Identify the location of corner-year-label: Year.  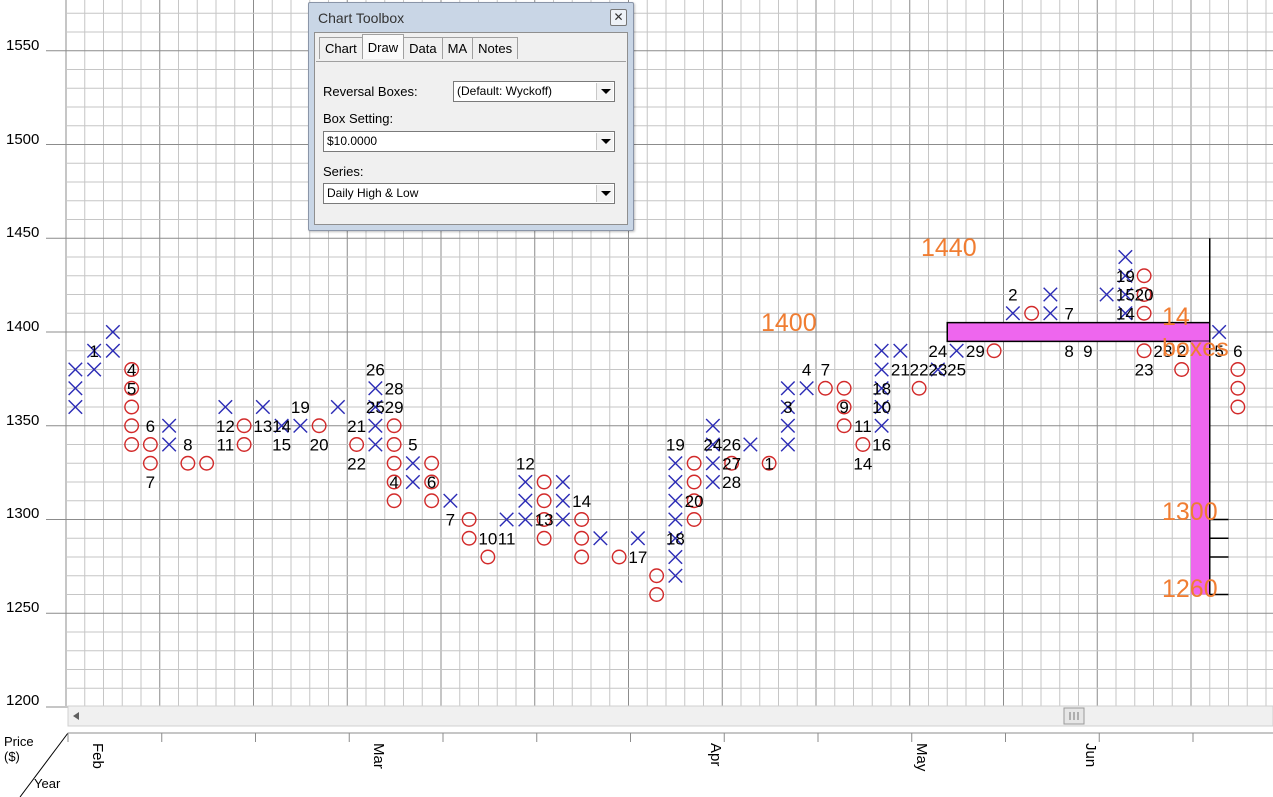
(47, 783).